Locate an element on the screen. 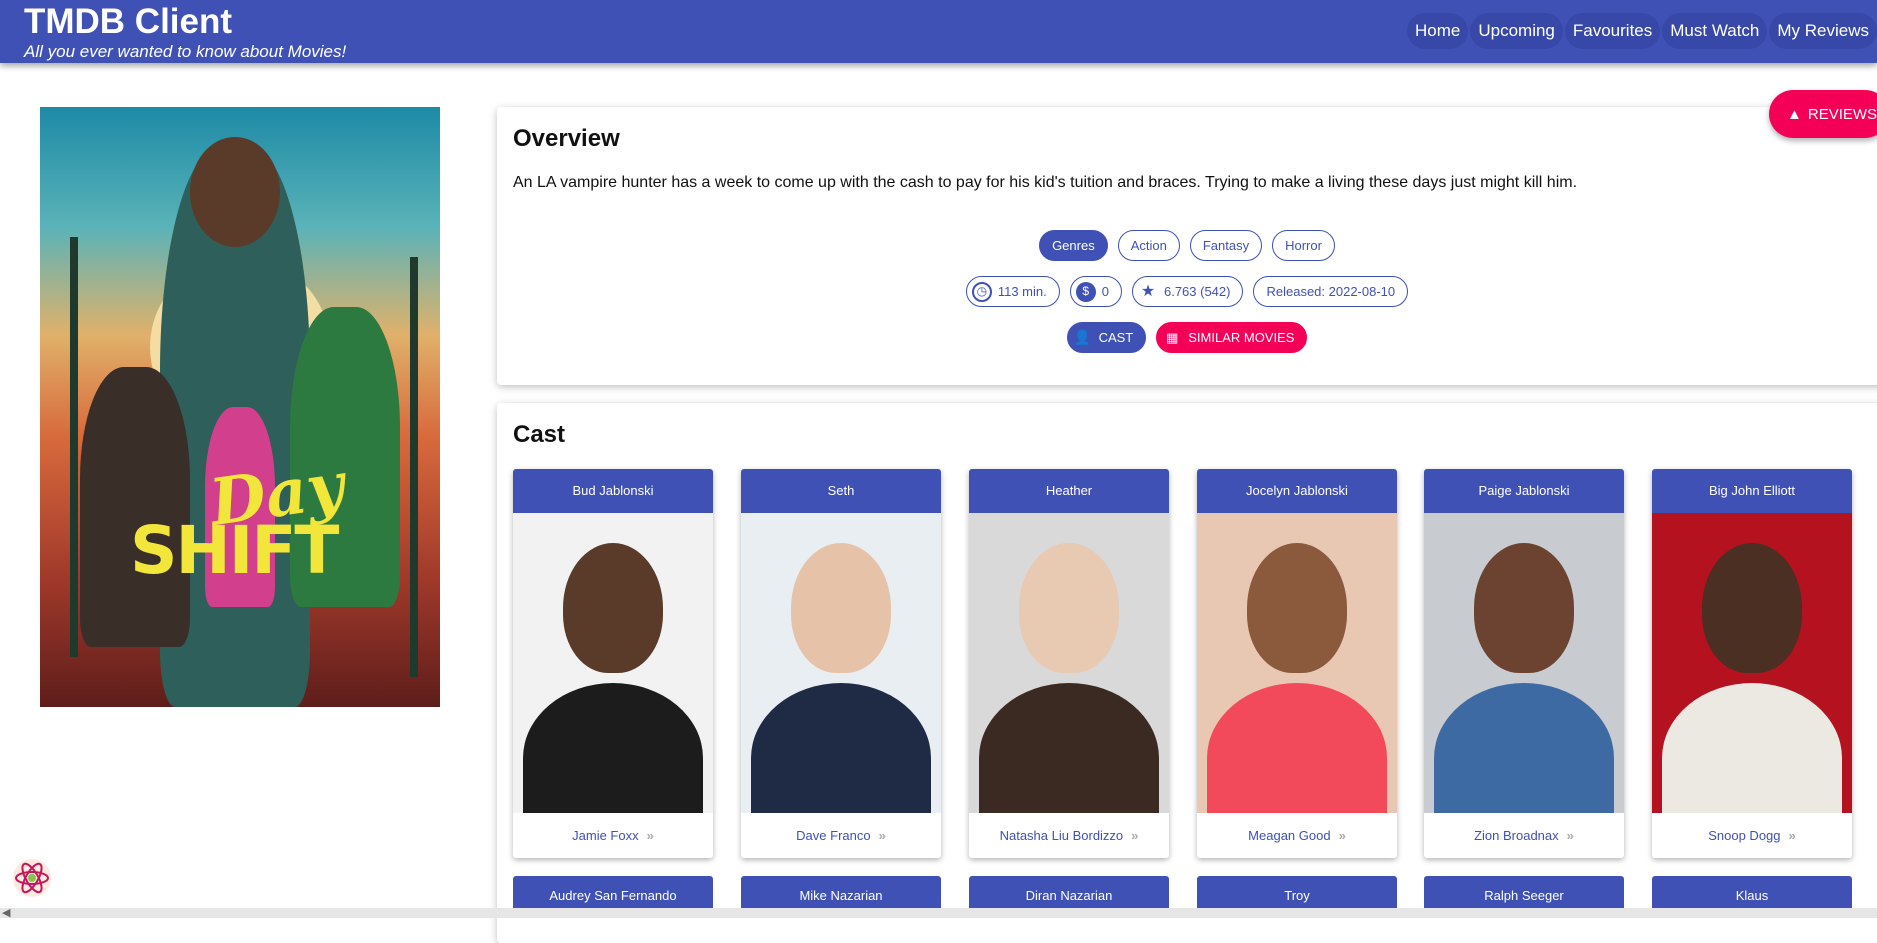 The width and height of the screenshot is (1877, 943). cast-role: Heather is located at coordinates (1069, 491).